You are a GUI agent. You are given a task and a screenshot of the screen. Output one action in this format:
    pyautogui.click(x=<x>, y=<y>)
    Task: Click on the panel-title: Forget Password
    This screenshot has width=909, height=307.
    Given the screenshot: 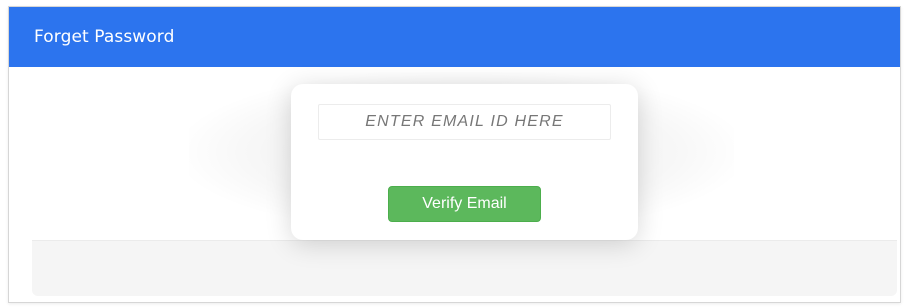 What is the action you would take?
    pyautogui.click(x=104, y=37)
    